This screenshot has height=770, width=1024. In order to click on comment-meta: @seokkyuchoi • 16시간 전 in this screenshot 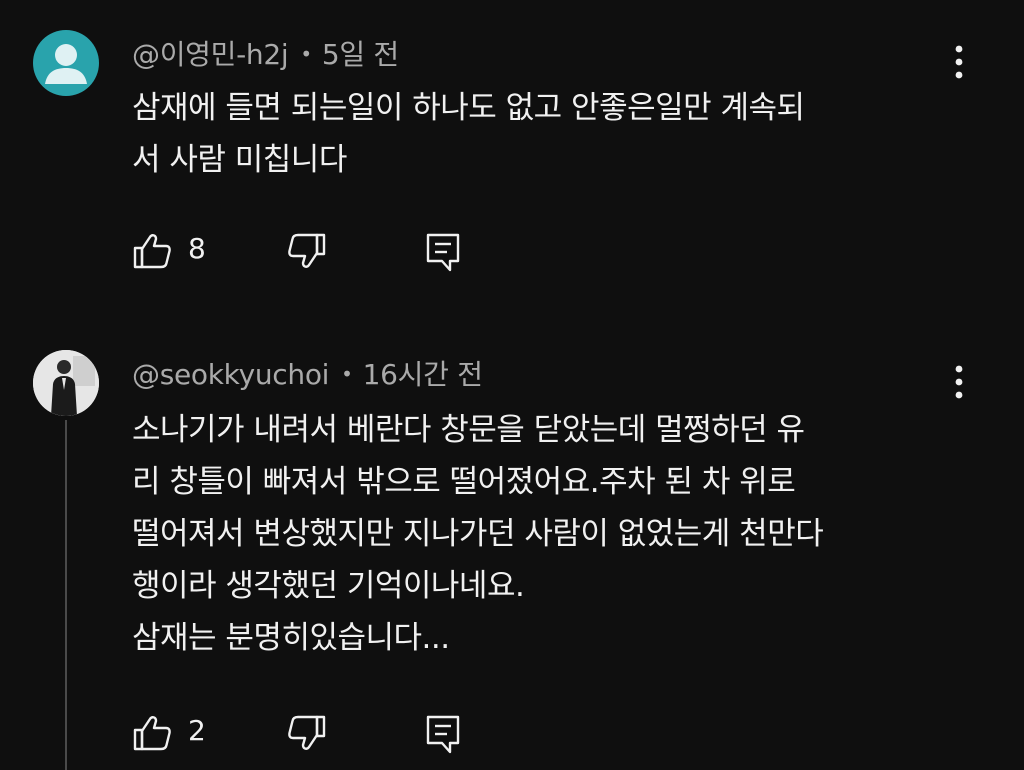, I will do `click(307, 373)`.